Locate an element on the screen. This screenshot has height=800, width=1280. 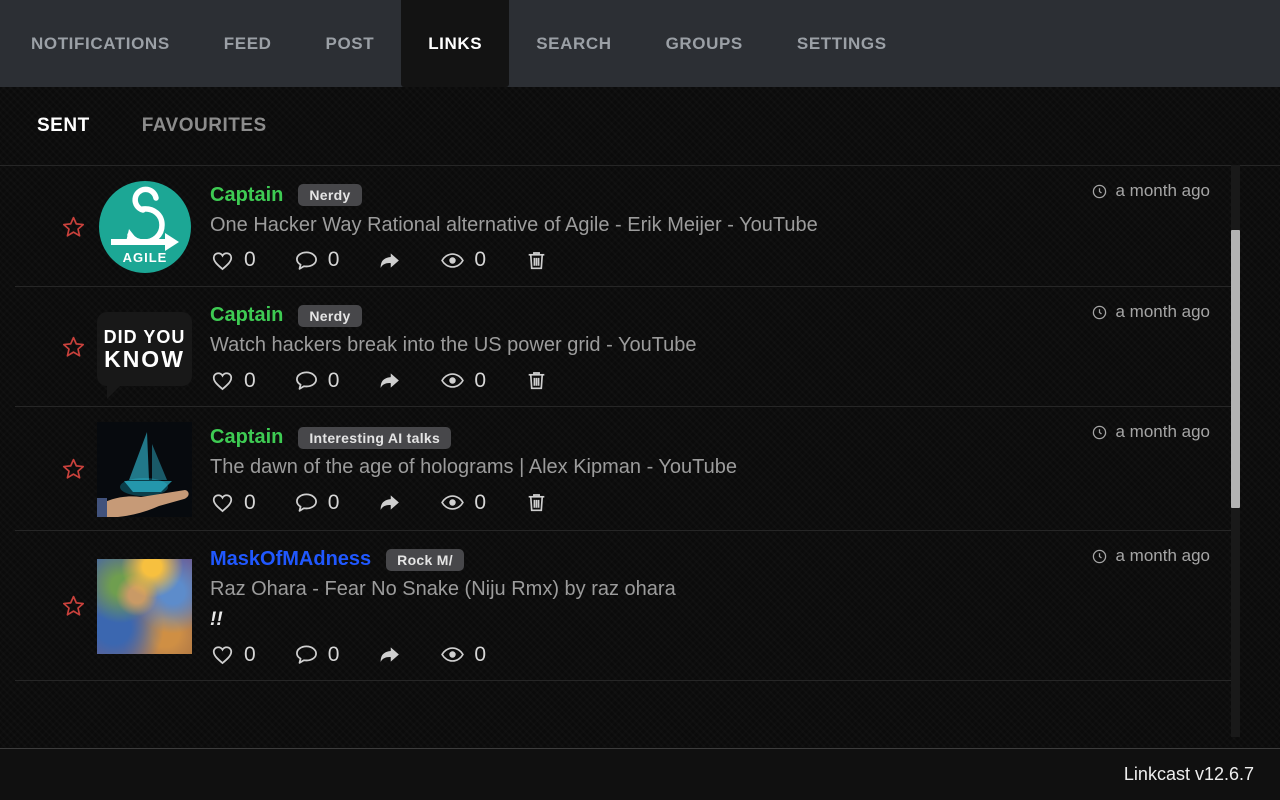
scrollbar-track is located at coordinates (1235, 451).